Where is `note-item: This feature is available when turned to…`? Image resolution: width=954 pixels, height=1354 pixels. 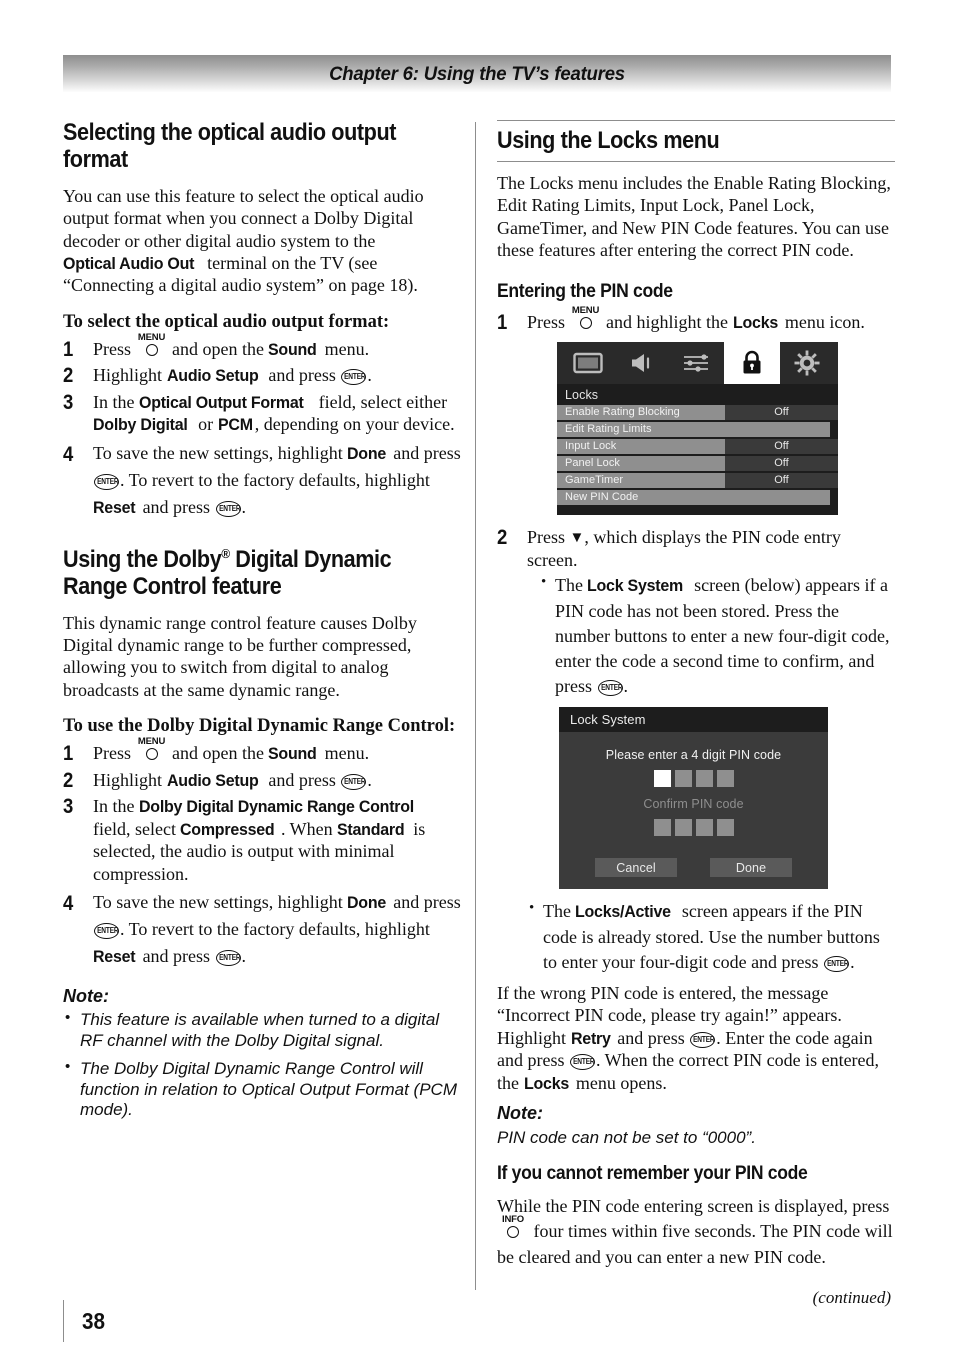 note-item: This feature is available when turned to… is located at coordinates (263, 1030).